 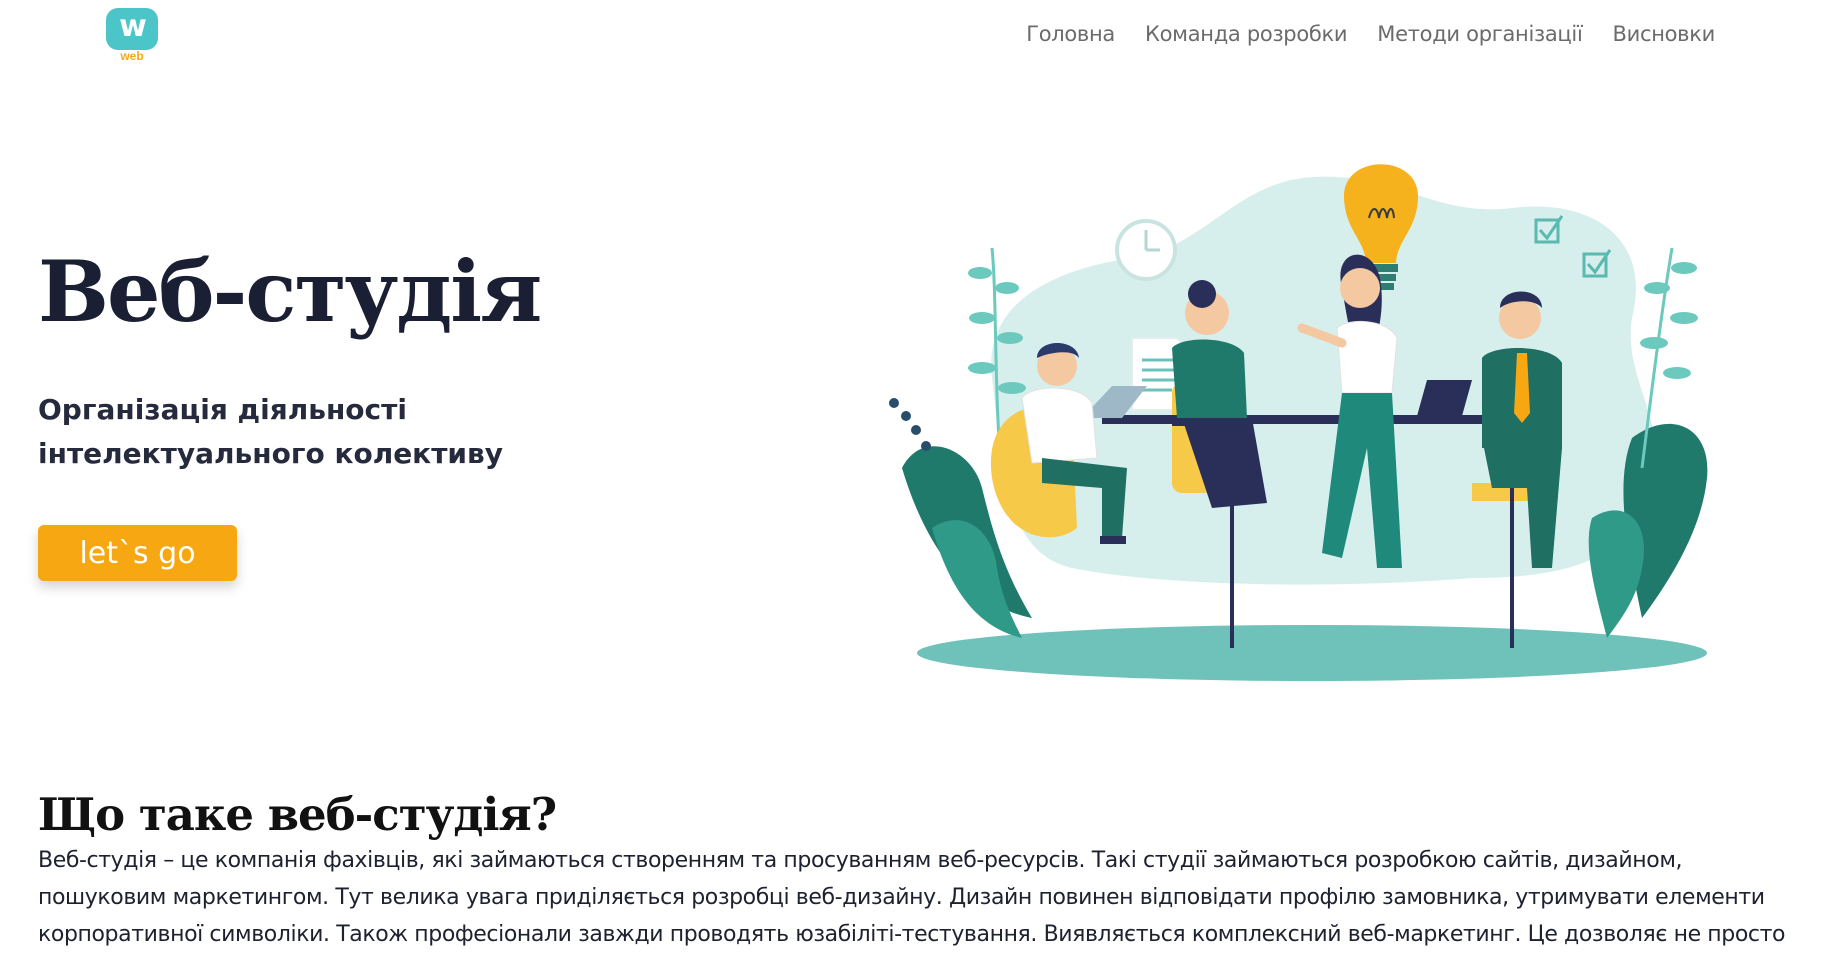 What do you see at coordinates (132, 56) in the screenshot?
I see `logo-wordmark: web` at bounding box center [132, 56].